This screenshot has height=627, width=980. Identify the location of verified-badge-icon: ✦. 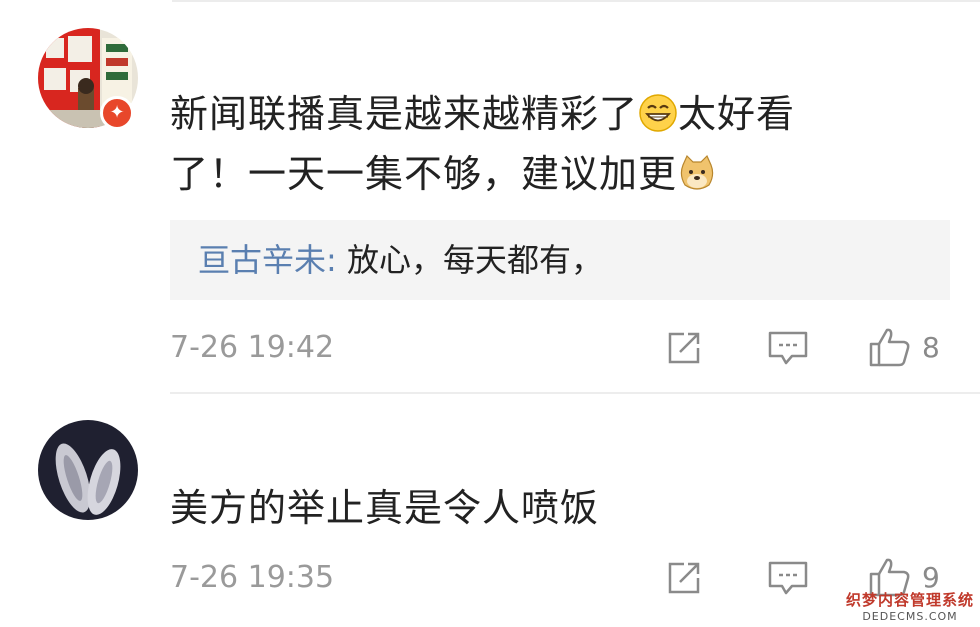
(117, 113).